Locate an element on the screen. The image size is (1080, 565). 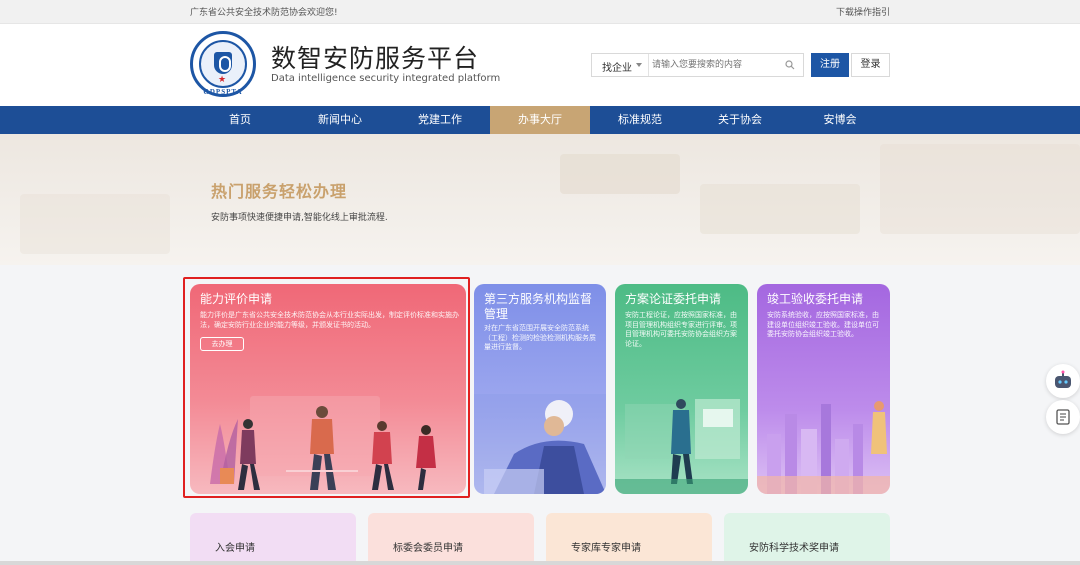
star-icon: ★ is located at coordinates (222, 80).